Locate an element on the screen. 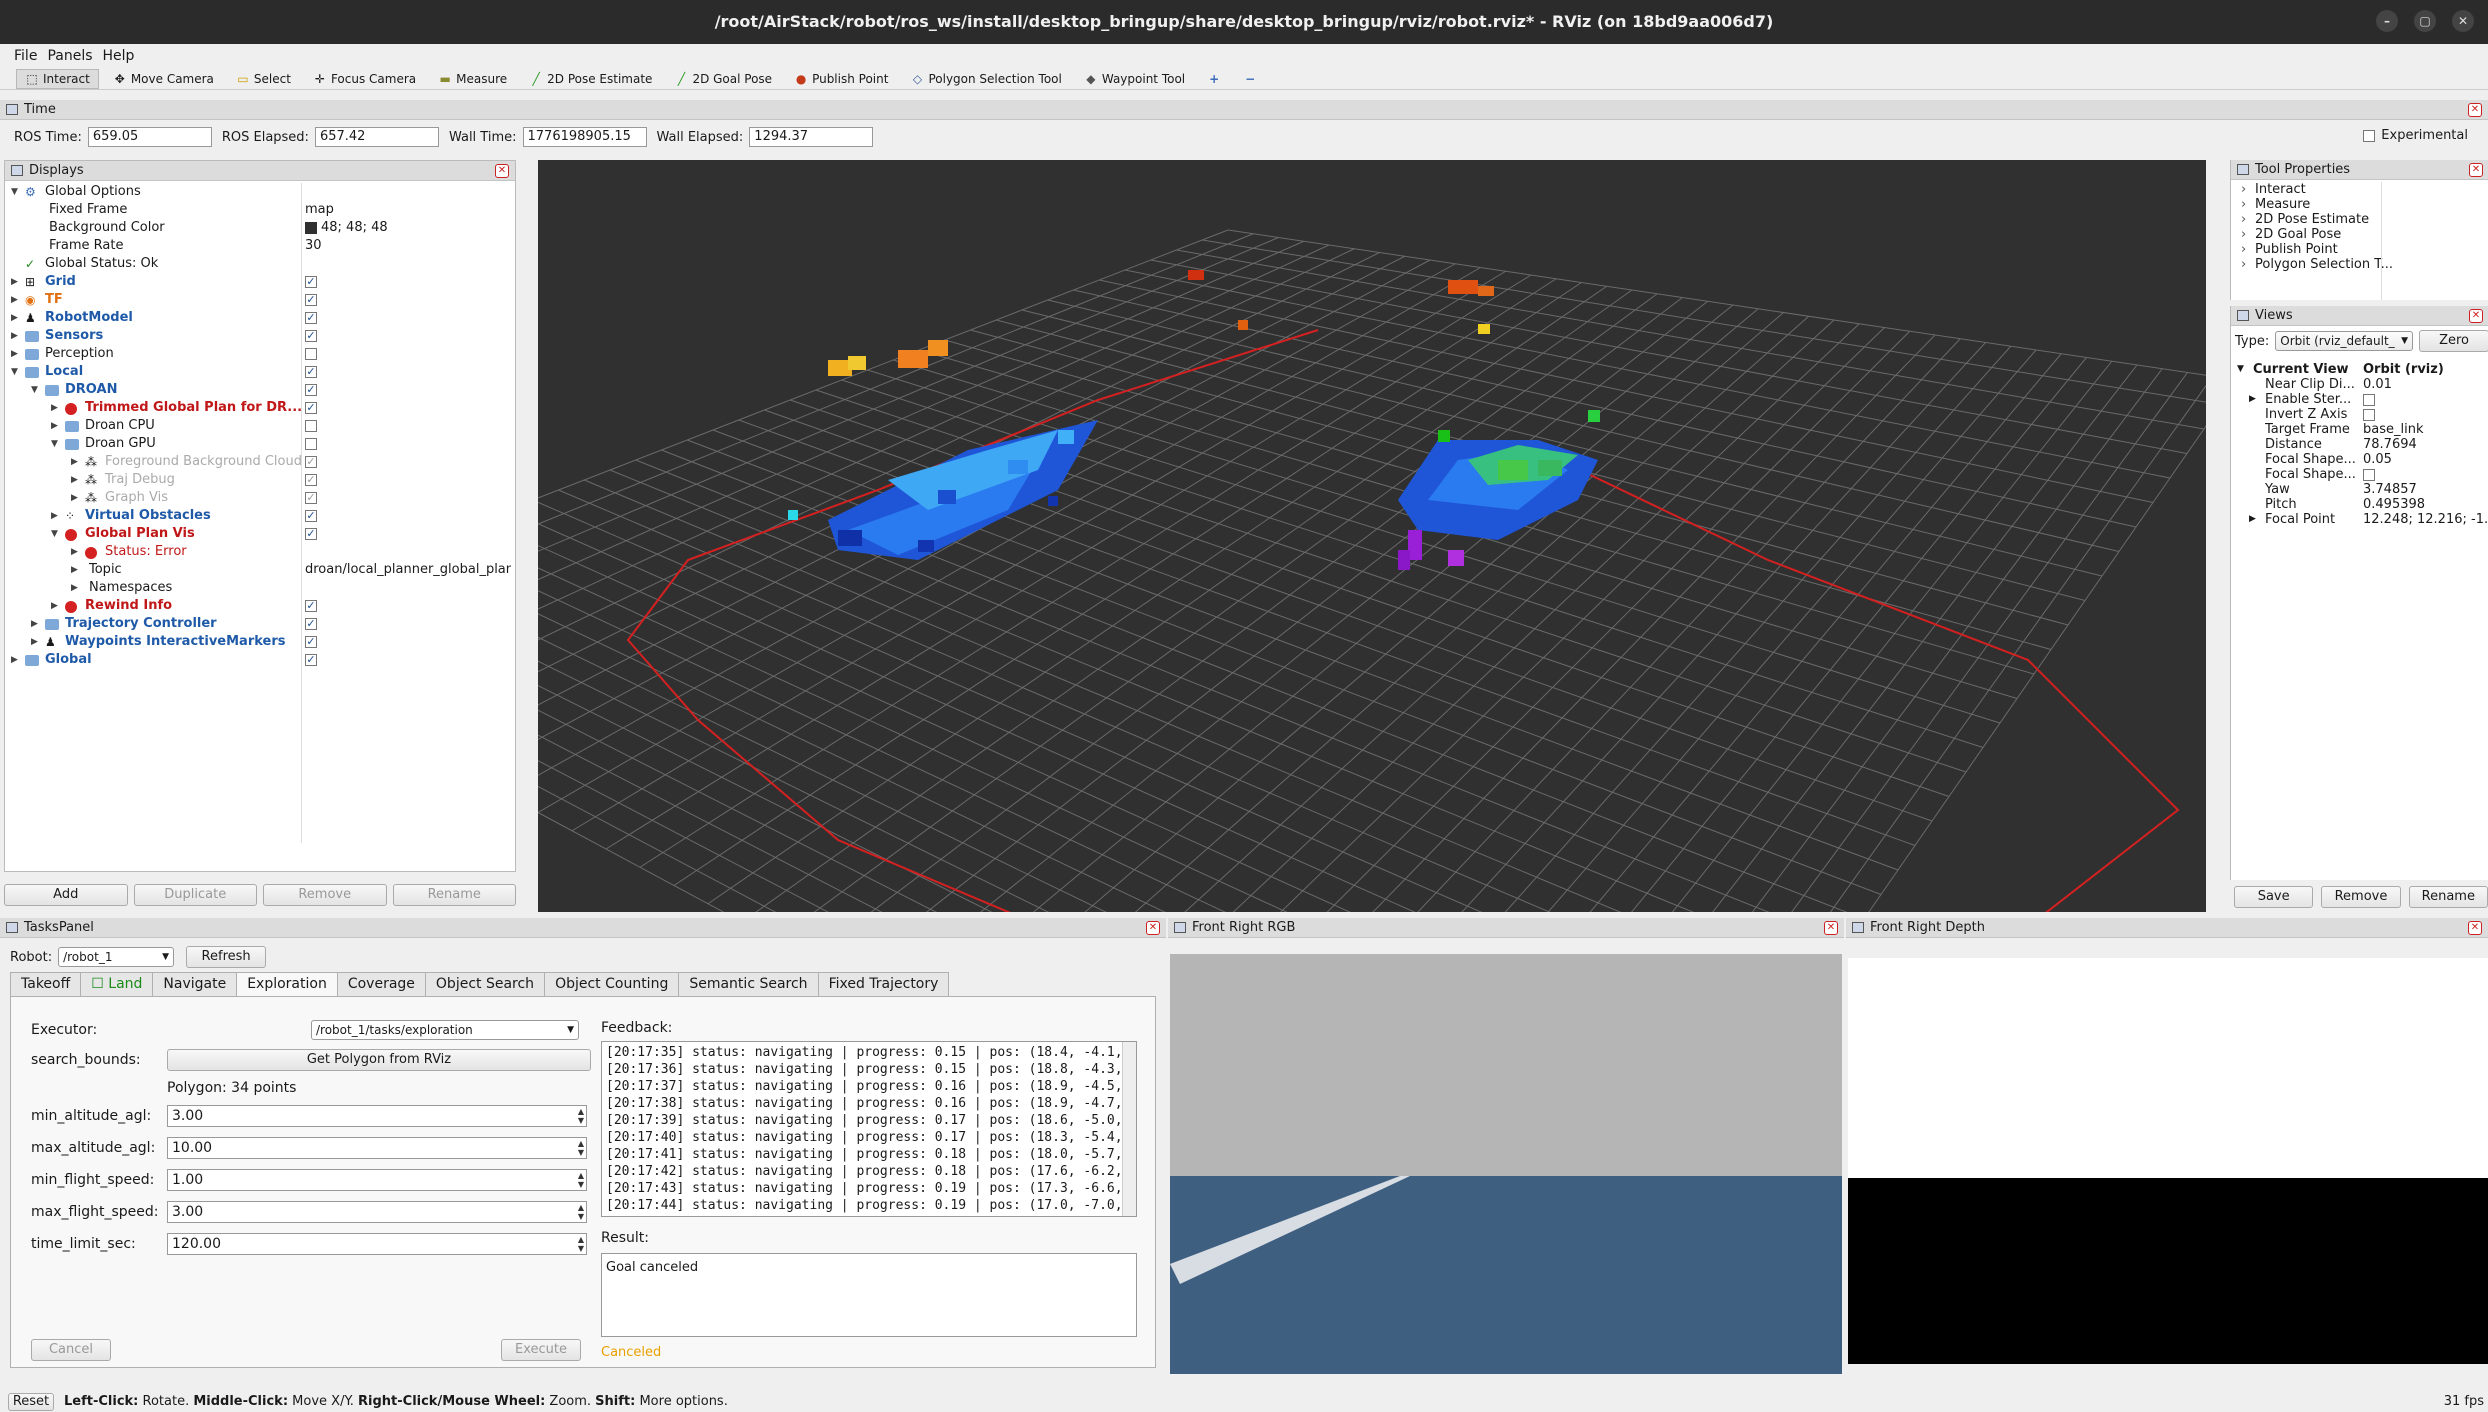 This screenshot has height=1412, width=2488. close-tool-properties-icon: ✕ is located at coordinates (2476, 170).